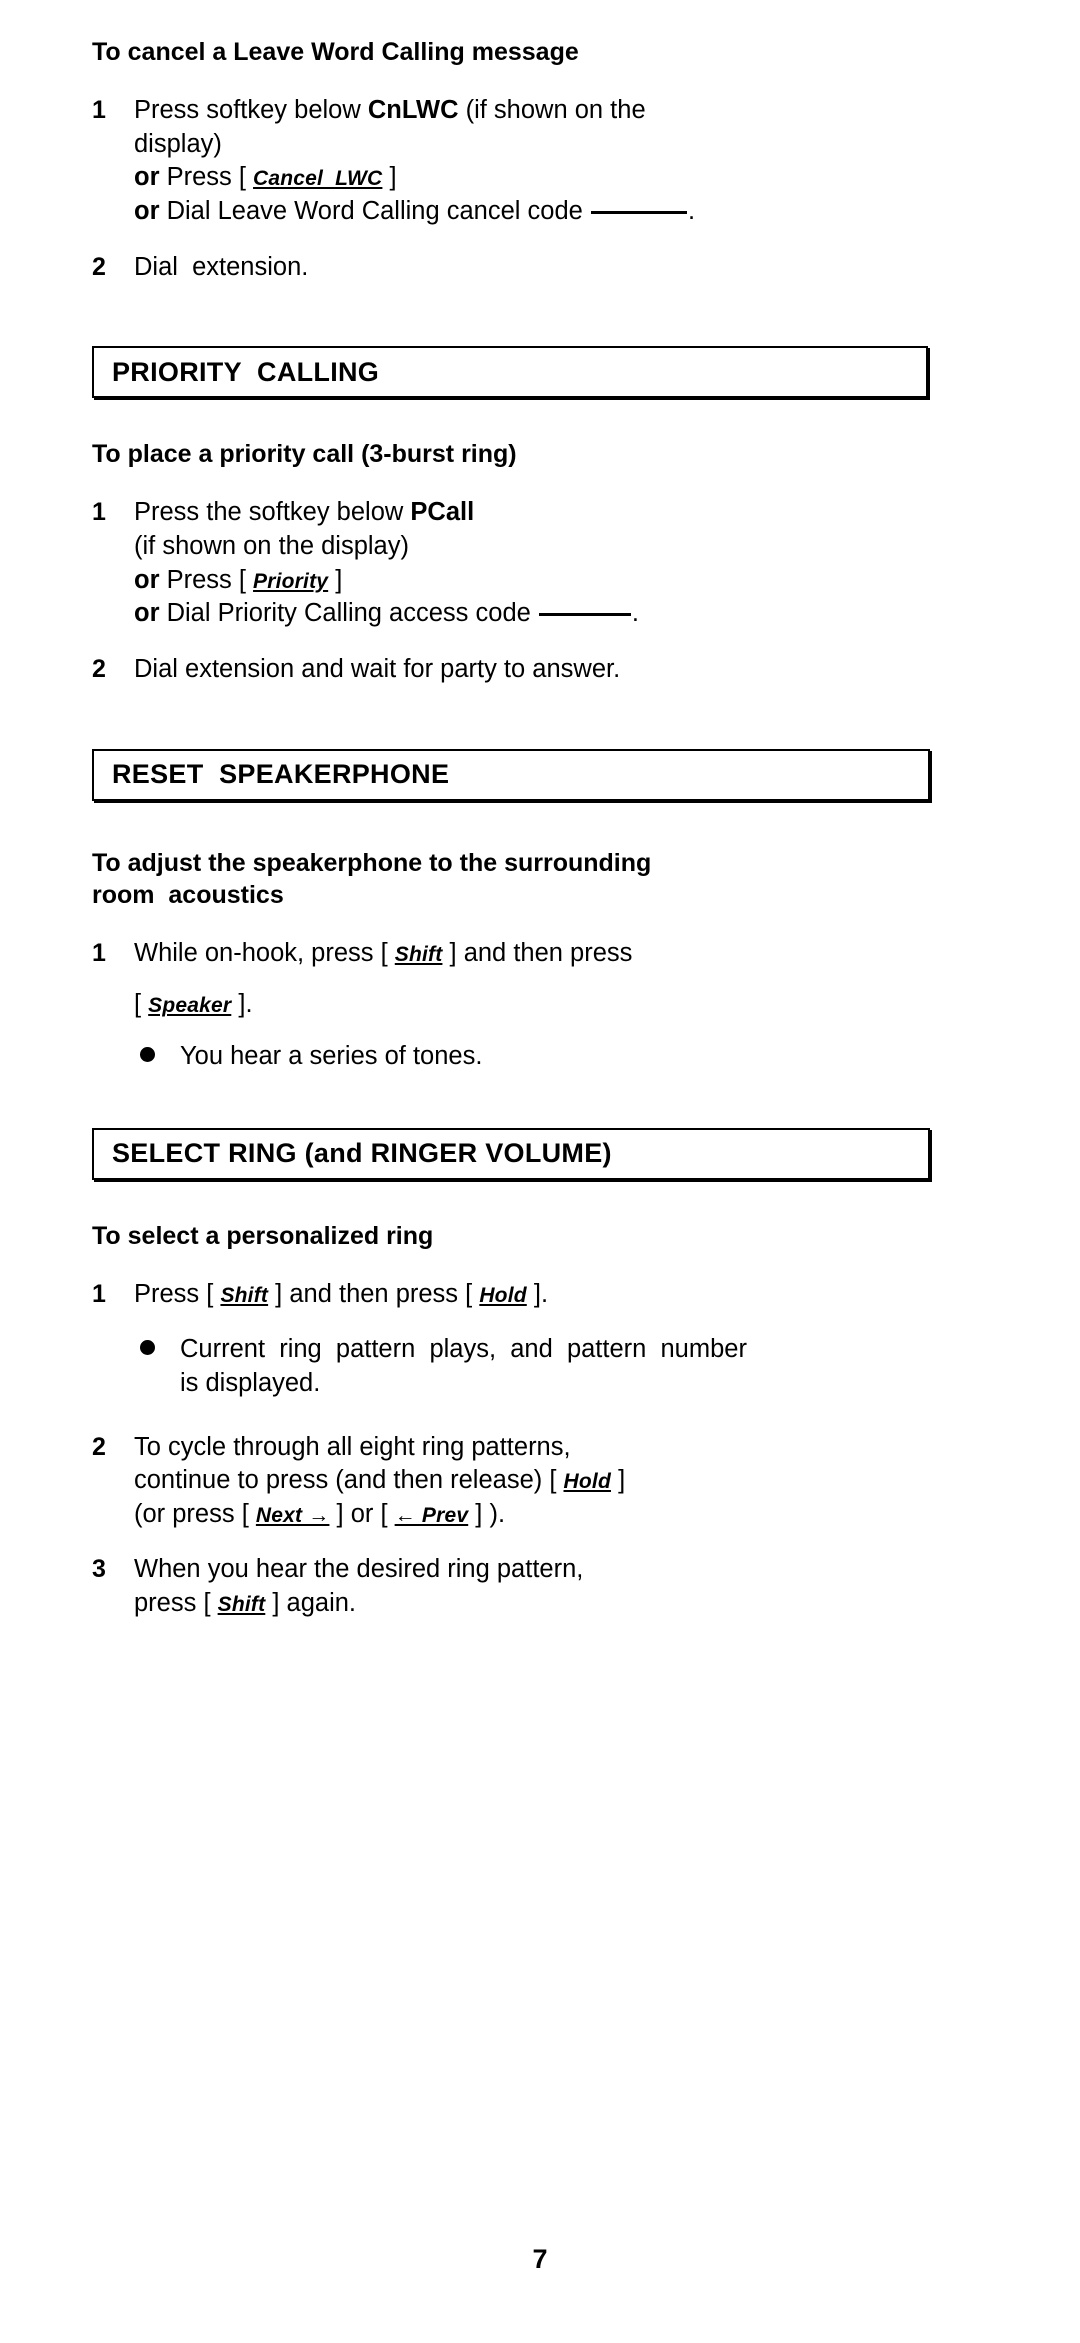 This screenshot has width=1080, height=2343. What do you see at coordinates (348, 613) in the screenshot?
I see `step-line-text: Dial Priority Calling access code` at bounding box center [348, 613].